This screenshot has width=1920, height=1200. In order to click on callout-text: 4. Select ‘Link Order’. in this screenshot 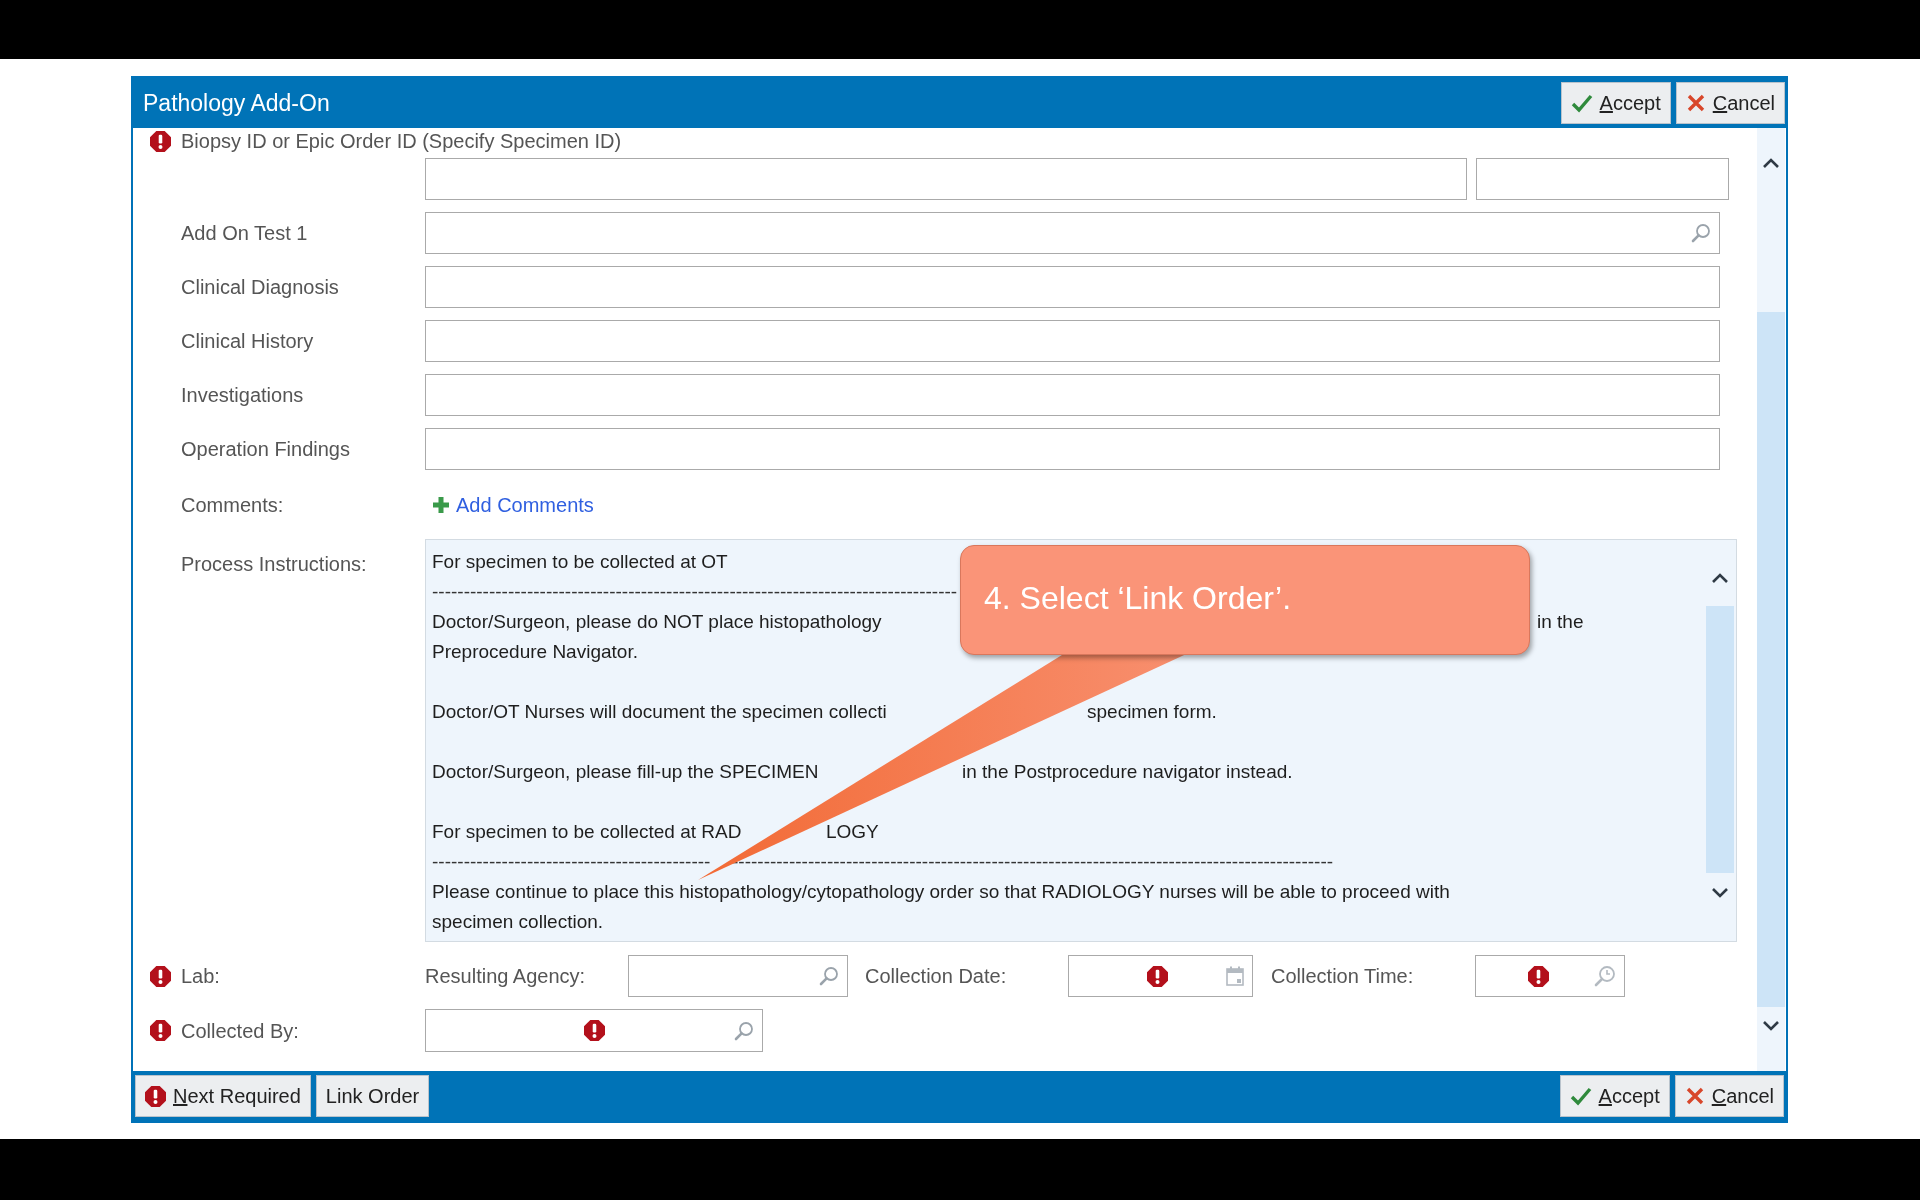, I will do `click(1138, 598)`.